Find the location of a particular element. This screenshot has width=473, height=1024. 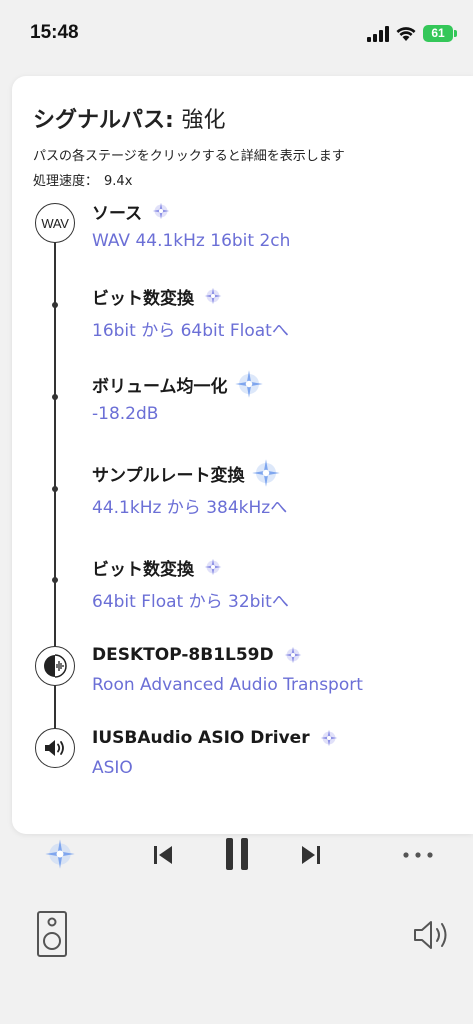

stage-detail: WAV 44.1kHz 16bit 2ch is located at coordinates (191, 241).